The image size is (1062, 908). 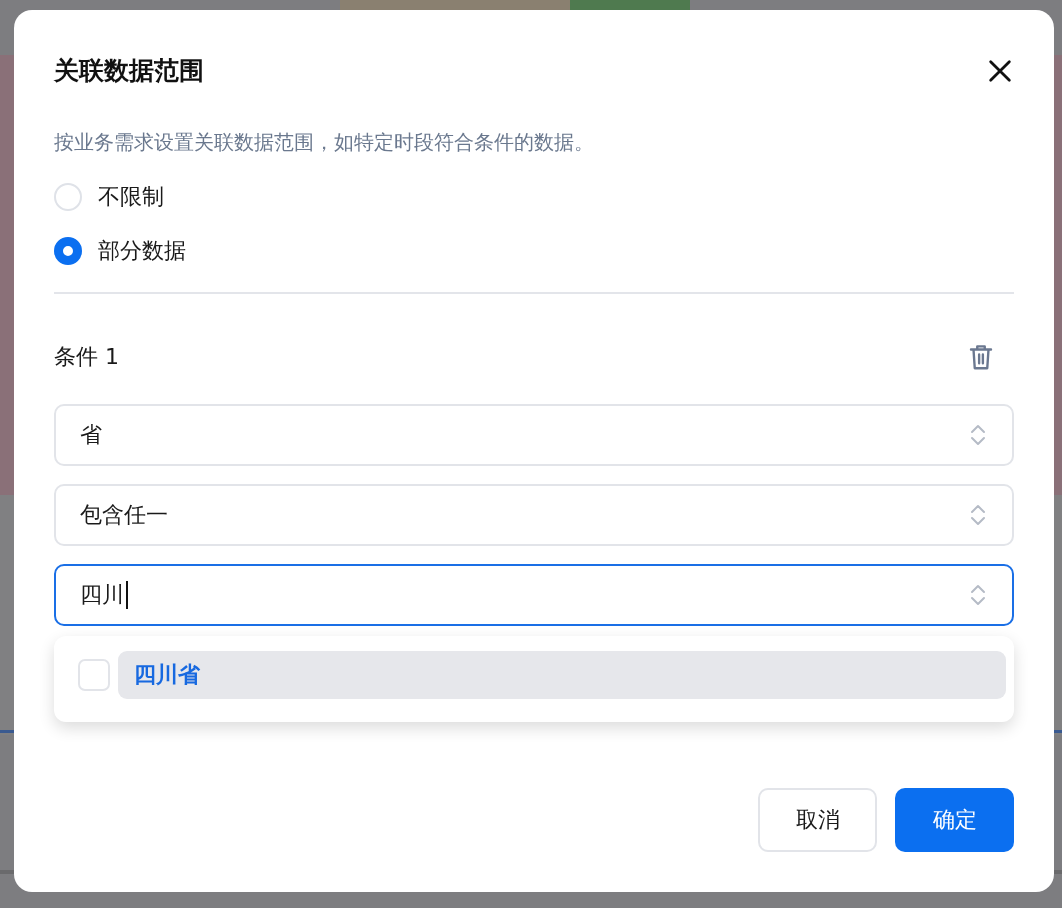 I want to click on checkbox, so click(x=94, y=675).